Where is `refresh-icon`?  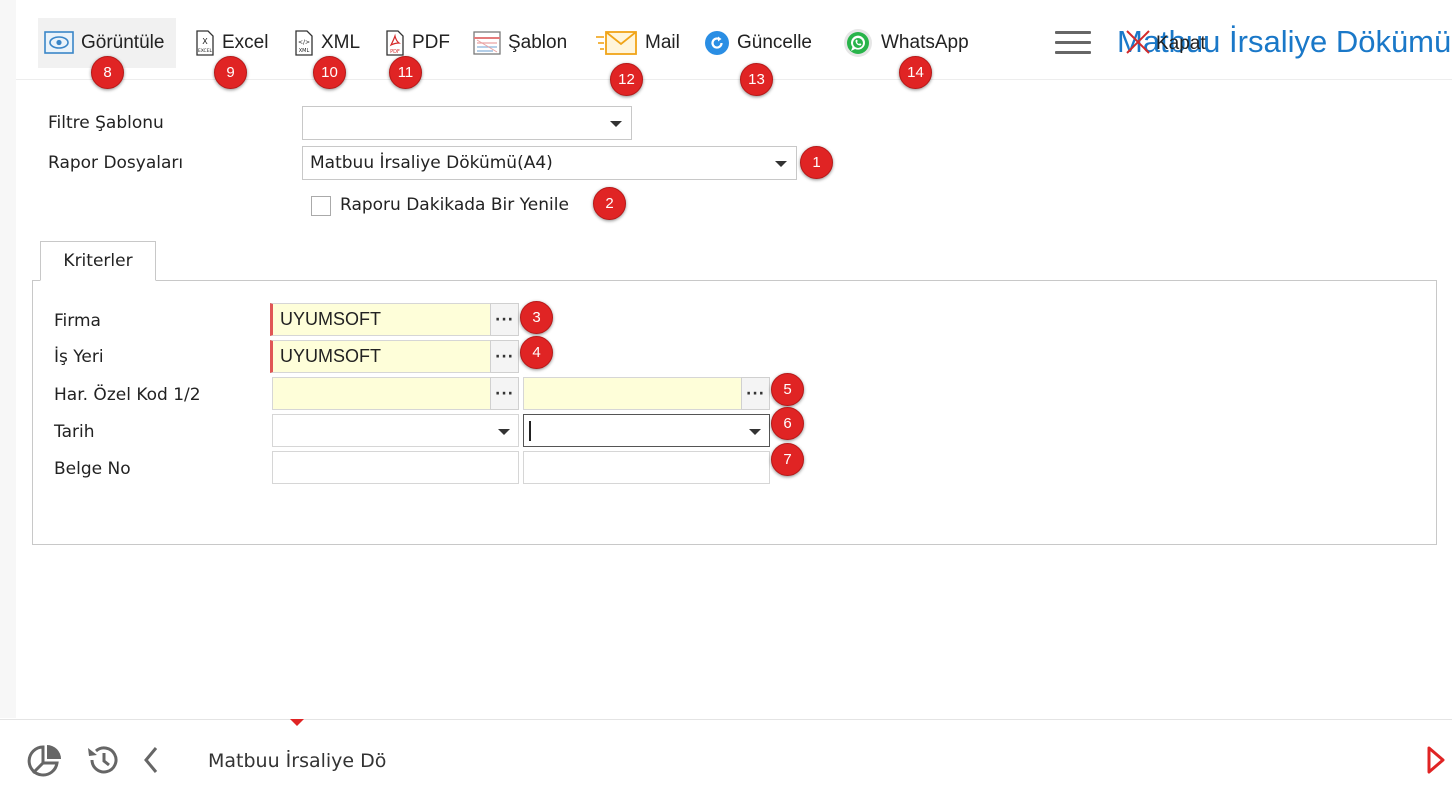 refresh-icon is located at coordinates (717, 43).